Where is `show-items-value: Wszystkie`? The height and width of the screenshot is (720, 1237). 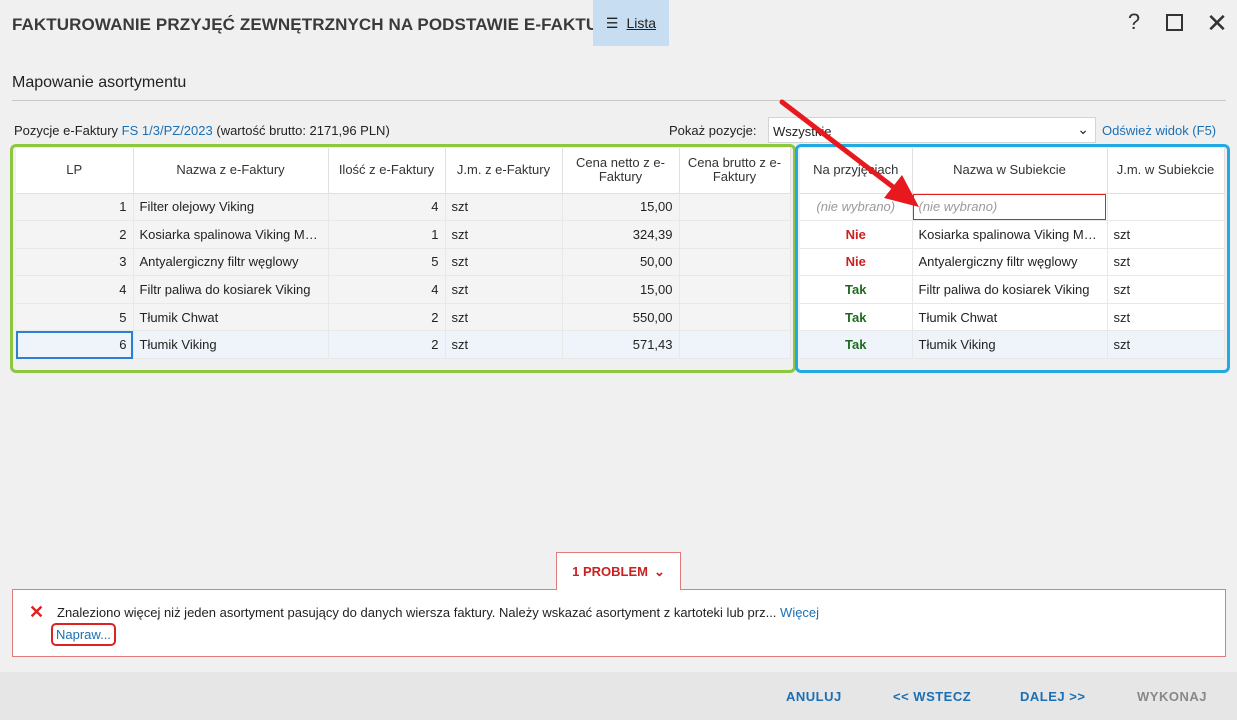 show-items-value: Wszystkie is located at coordinates (802, 131).